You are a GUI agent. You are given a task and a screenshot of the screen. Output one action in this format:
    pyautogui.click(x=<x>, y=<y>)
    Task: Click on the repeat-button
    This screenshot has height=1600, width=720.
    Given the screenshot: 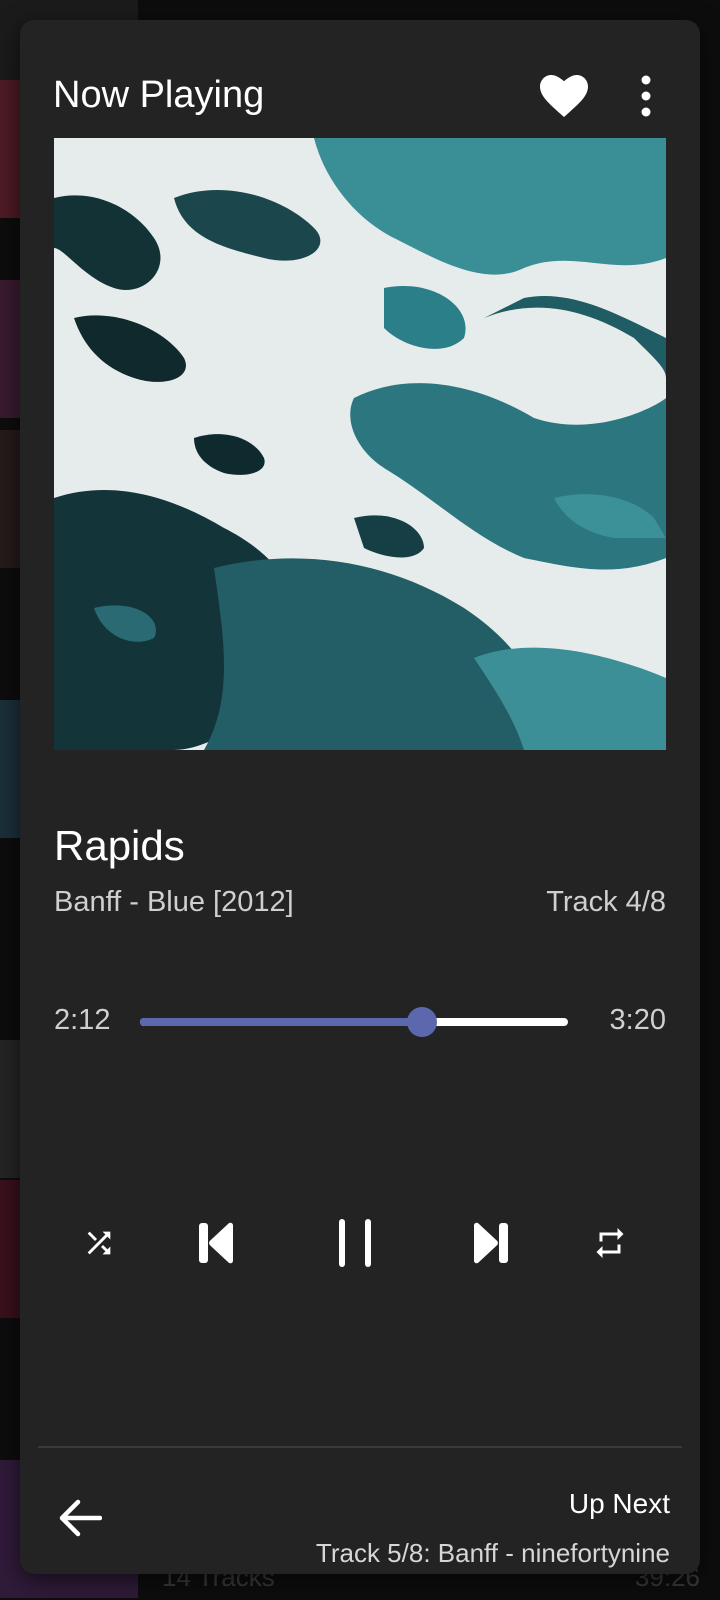 What is the action you would take?
    pyautogui.click(x=610, y=1243)
    